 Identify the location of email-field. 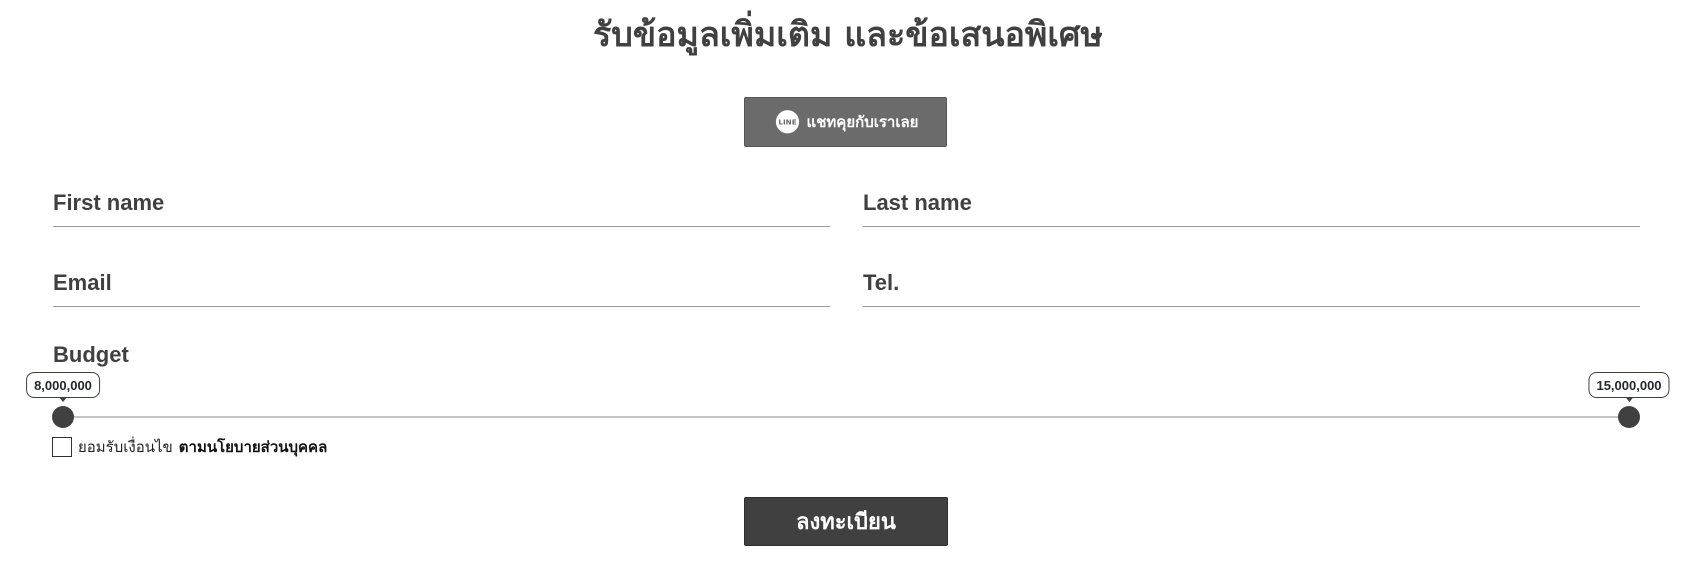
(441, 284).